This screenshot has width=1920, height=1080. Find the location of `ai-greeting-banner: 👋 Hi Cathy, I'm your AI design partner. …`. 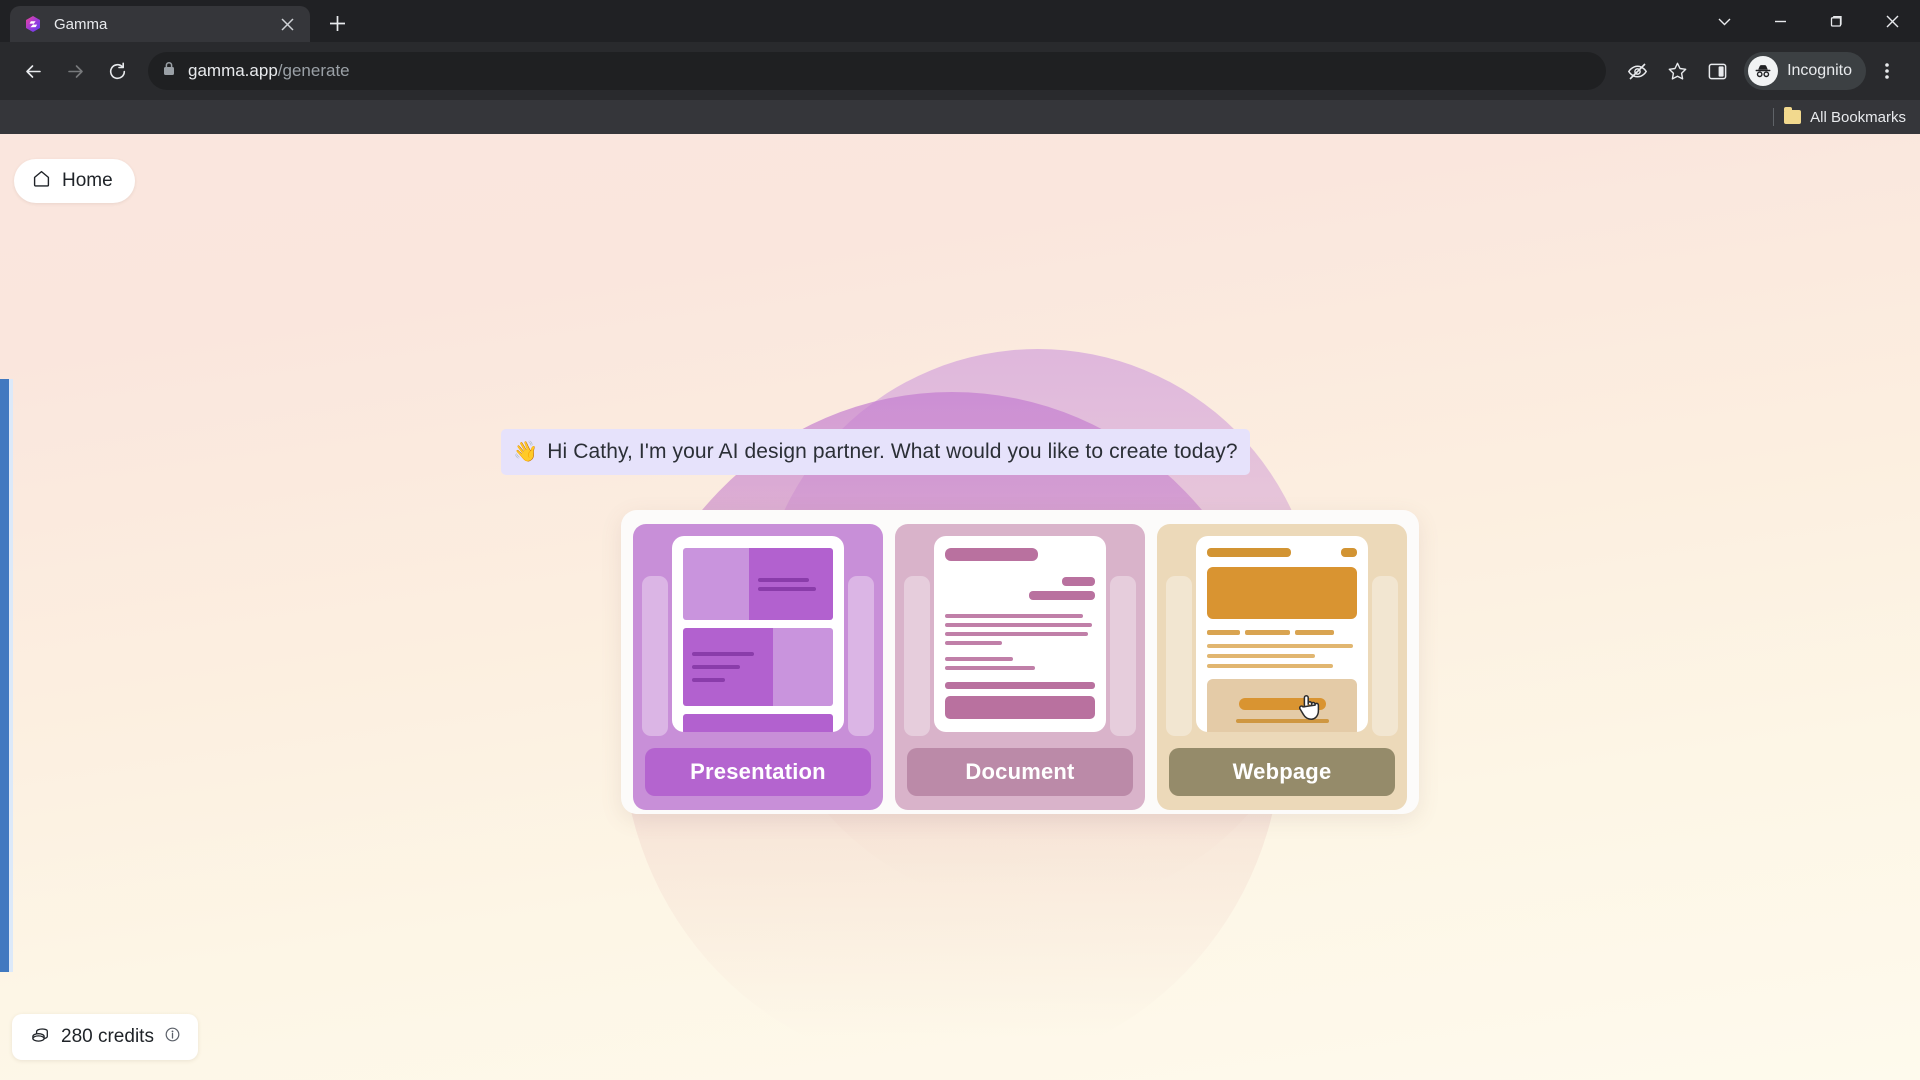

ai-greeting-banner: 👋 Hi Cathy, I'm your AI design partner. … is located at coordinates (875, 452).